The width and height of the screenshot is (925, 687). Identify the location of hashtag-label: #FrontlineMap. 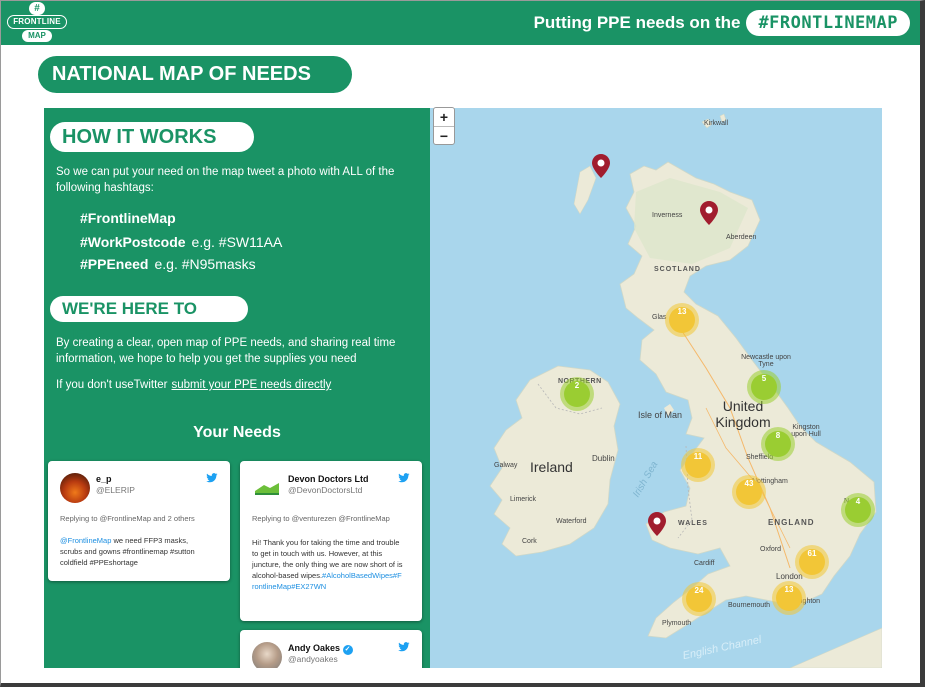
(128, 218).